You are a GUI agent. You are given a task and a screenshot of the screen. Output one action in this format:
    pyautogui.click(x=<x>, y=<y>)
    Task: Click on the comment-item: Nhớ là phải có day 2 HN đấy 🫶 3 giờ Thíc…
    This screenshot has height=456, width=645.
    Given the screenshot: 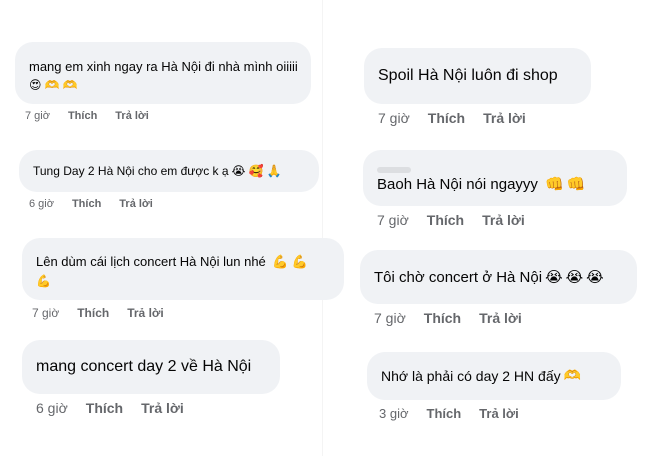 What is the action you would take?
    pyautogui.click(x=494, y=386)
    